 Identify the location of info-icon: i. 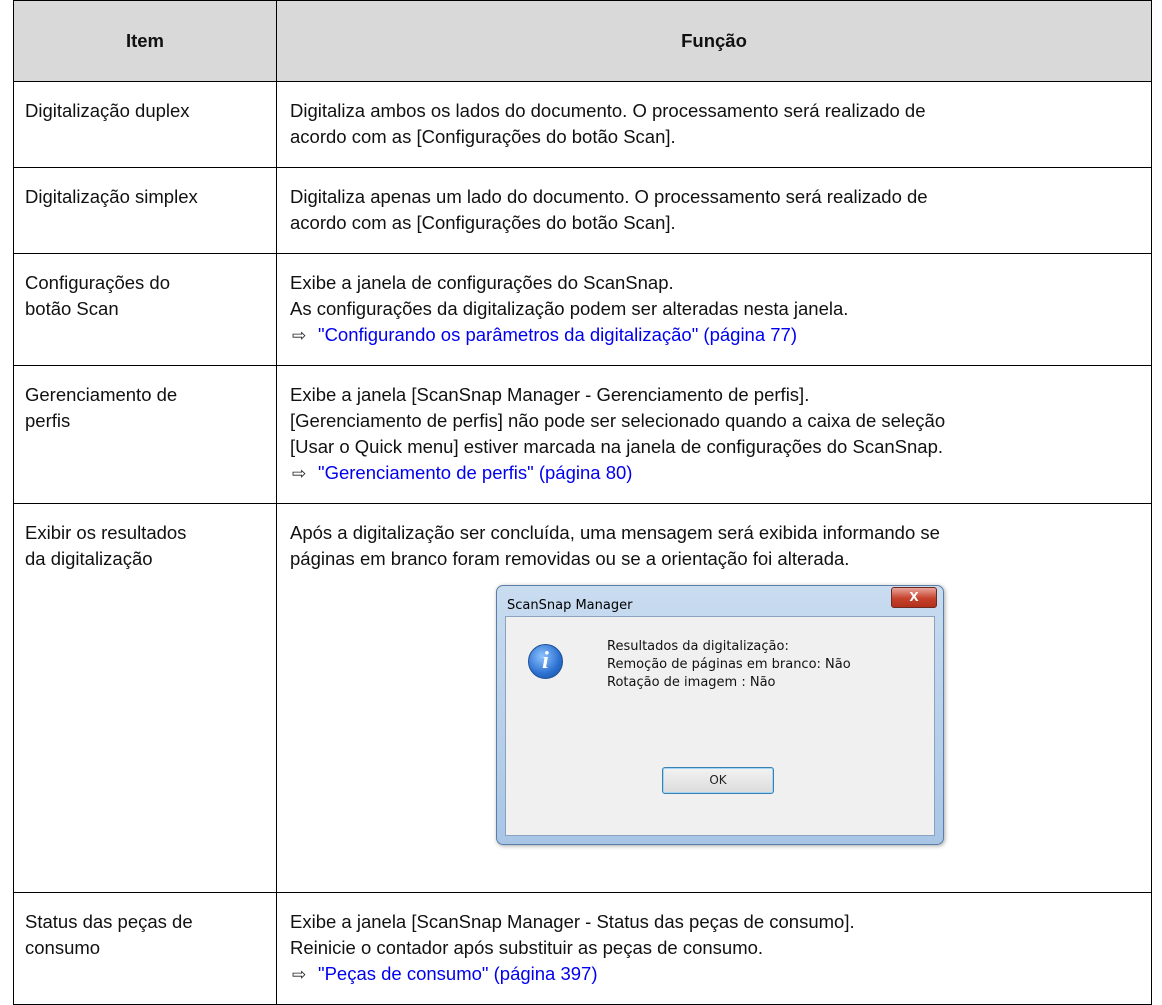
(545, 661).